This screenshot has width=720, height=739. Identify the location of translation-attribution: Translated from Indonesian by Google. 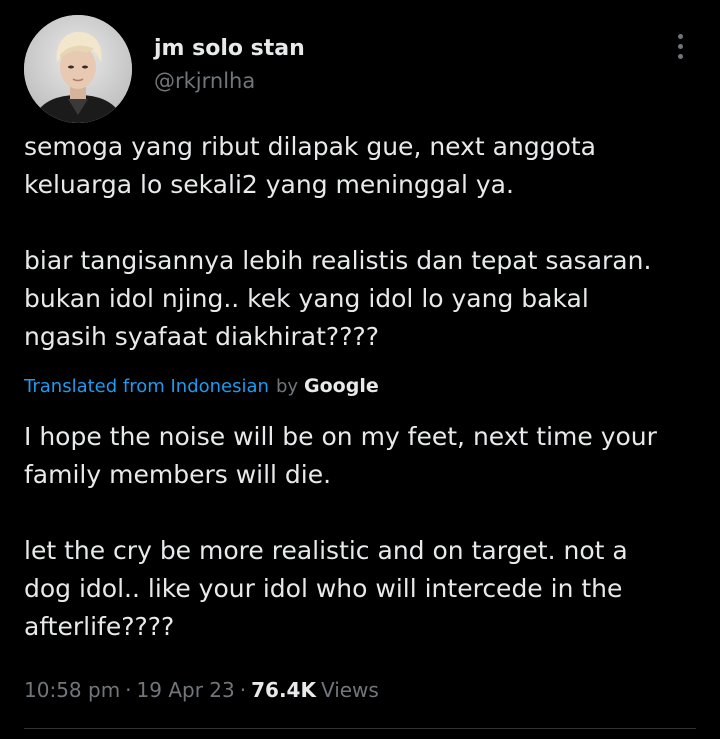
(201, 386).